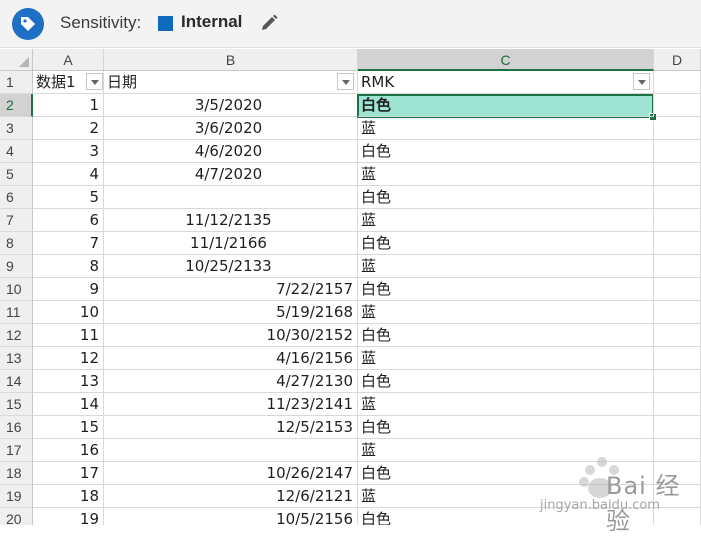  What do you see at coordinates (16, 381) in the screenshot?
I see `row-header: 14` at bounding box center [16, 381].